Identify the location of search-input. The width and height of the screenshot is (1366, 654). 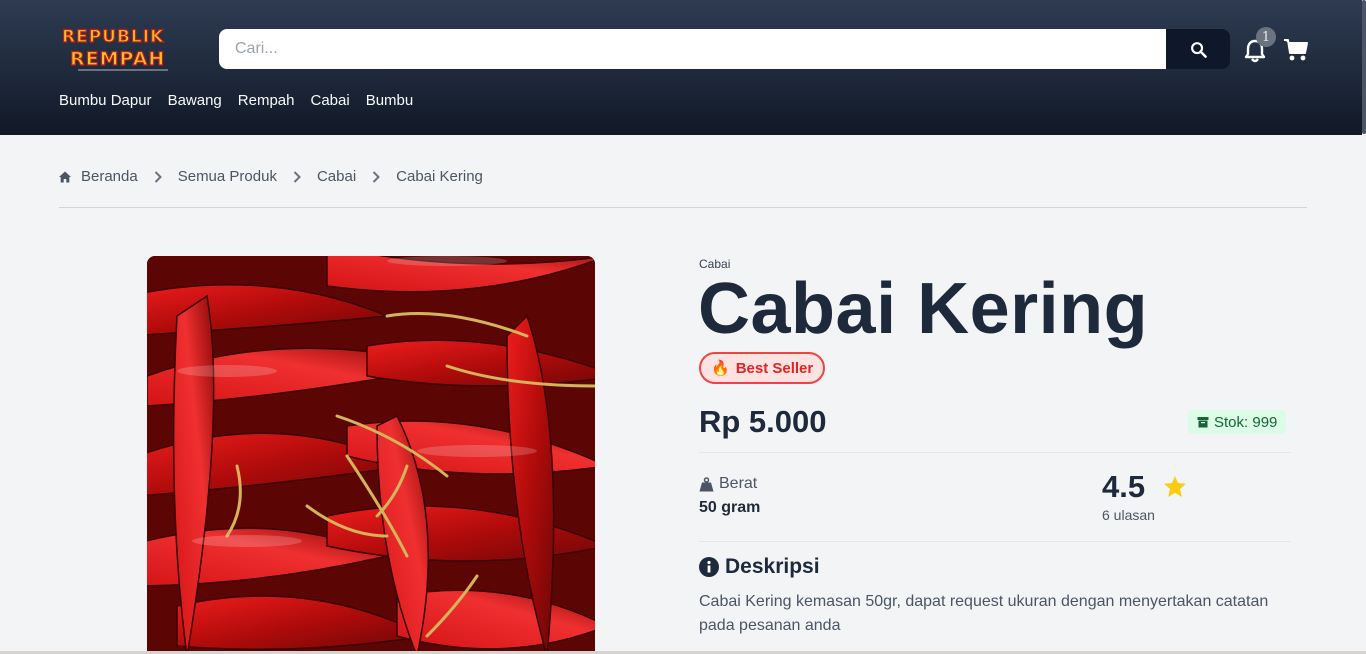
(692, 49).